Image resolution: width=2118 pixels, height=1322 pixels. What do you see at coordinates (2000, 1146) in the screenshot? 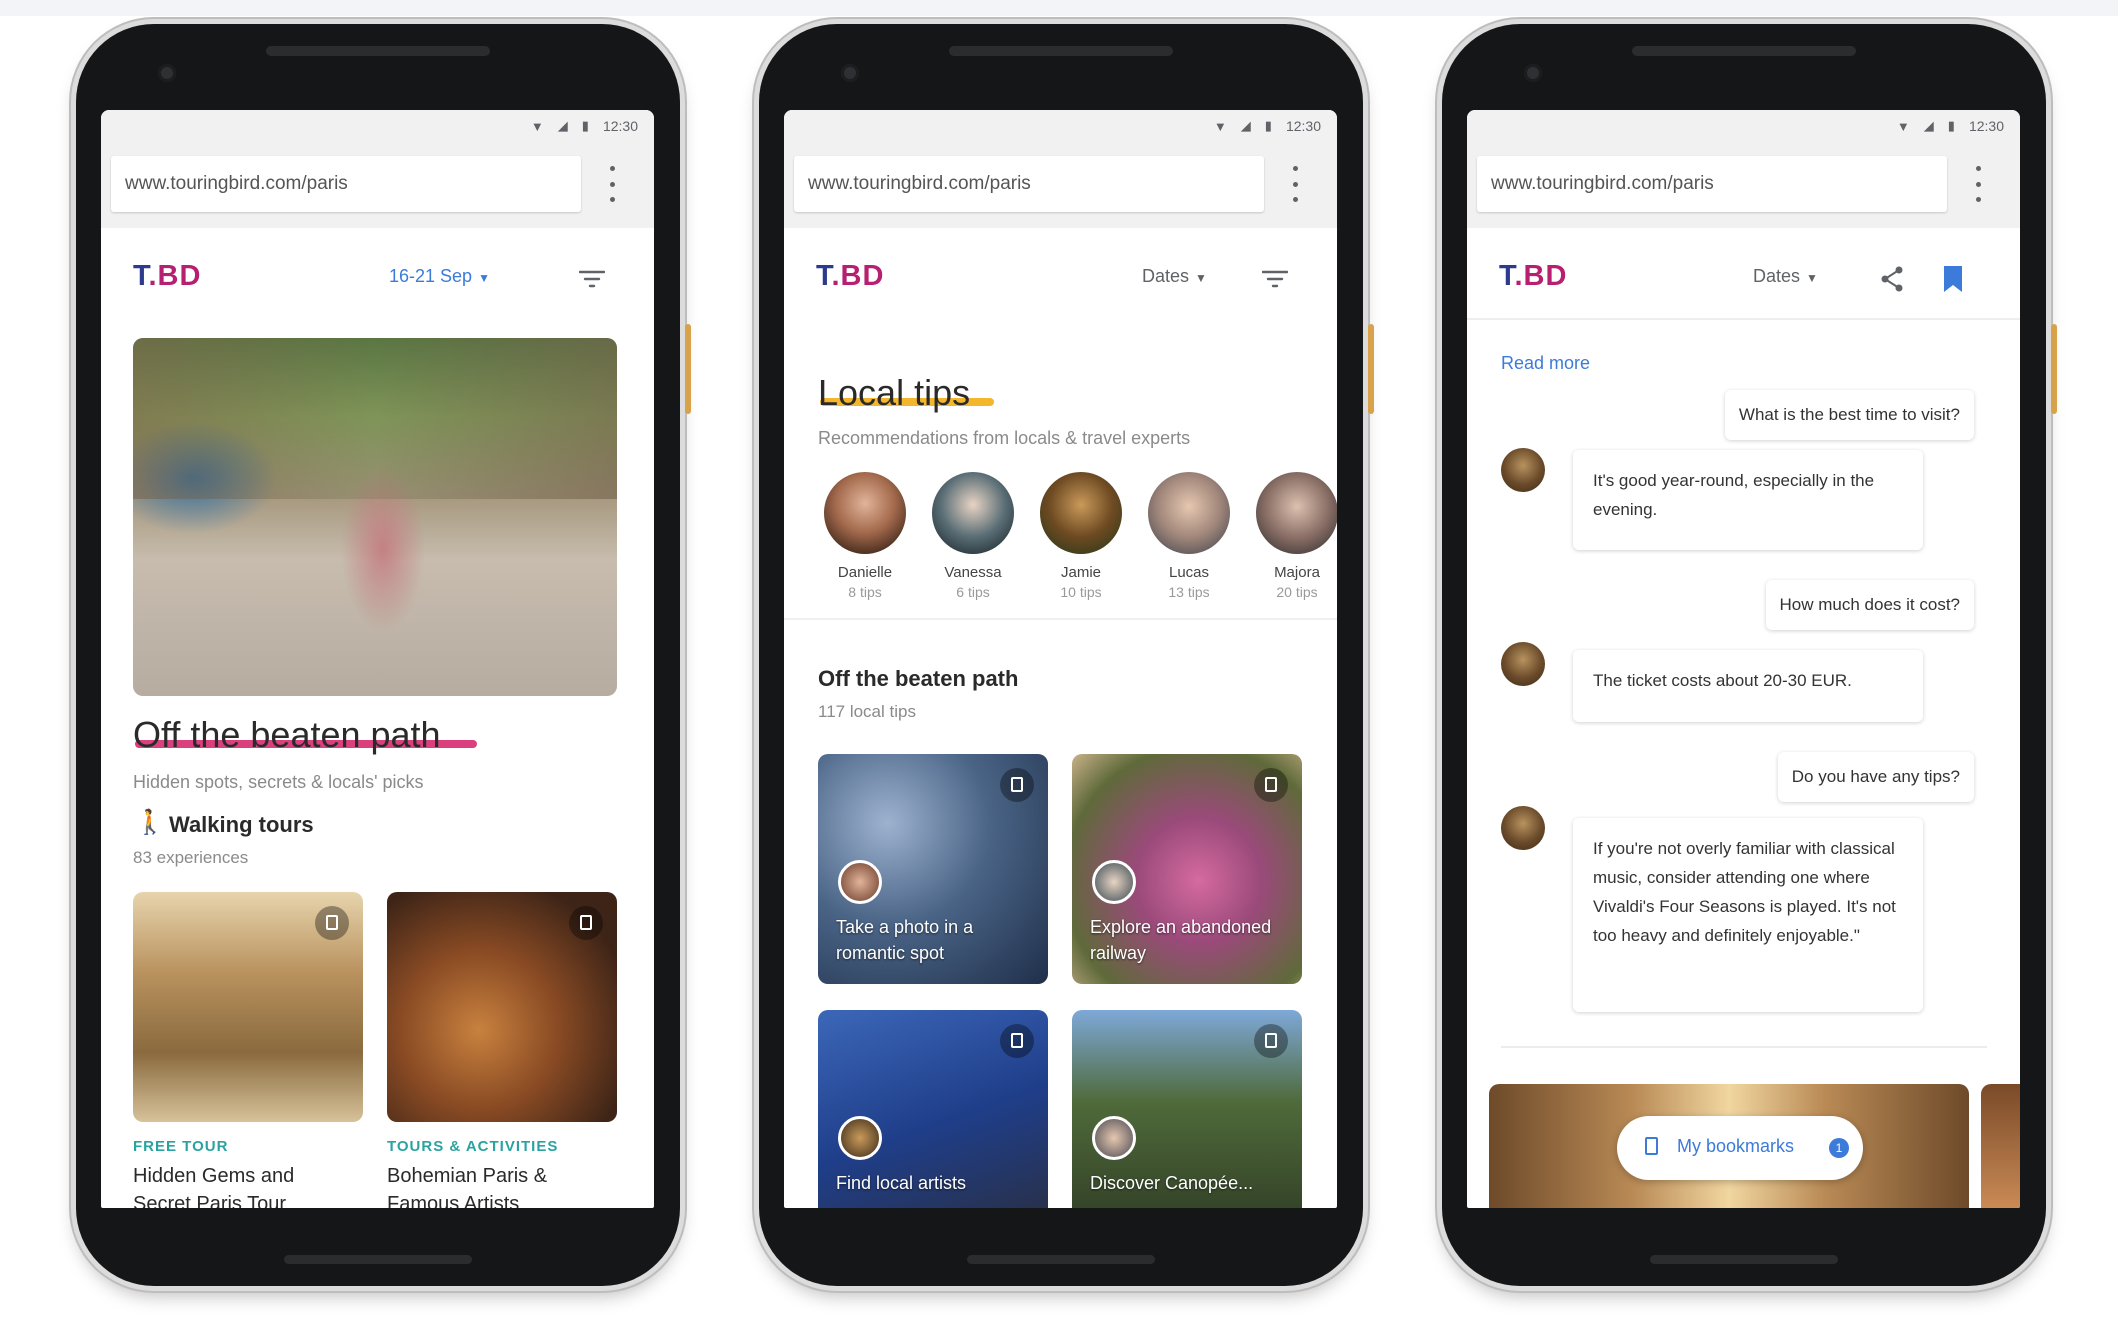
I see `attraction-photo` at bounding box center [2000, 1146].